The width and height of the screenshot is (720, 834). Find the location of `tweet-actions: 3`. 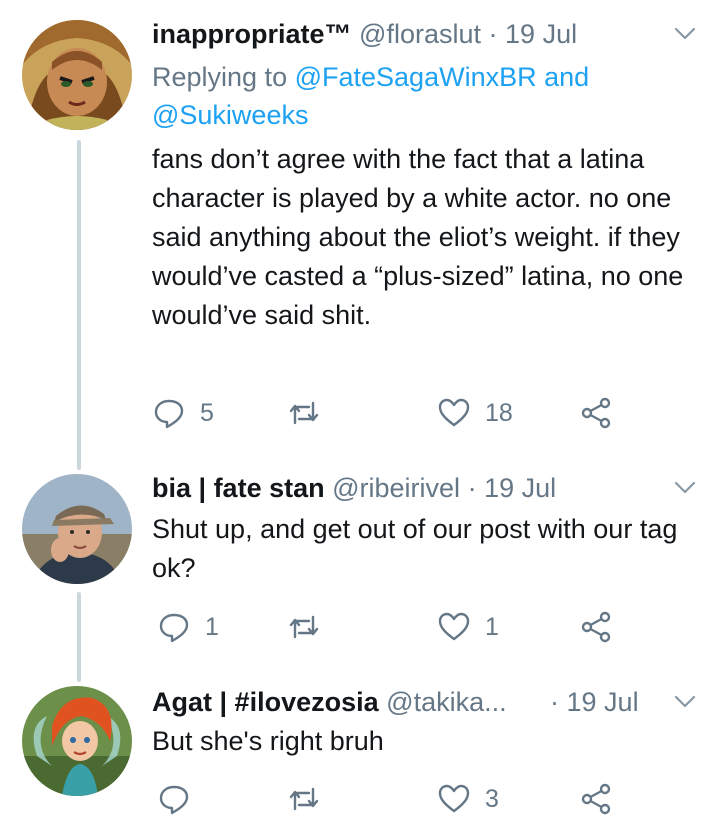

tweet-actions: 3 is located at coordinates (392, 799).